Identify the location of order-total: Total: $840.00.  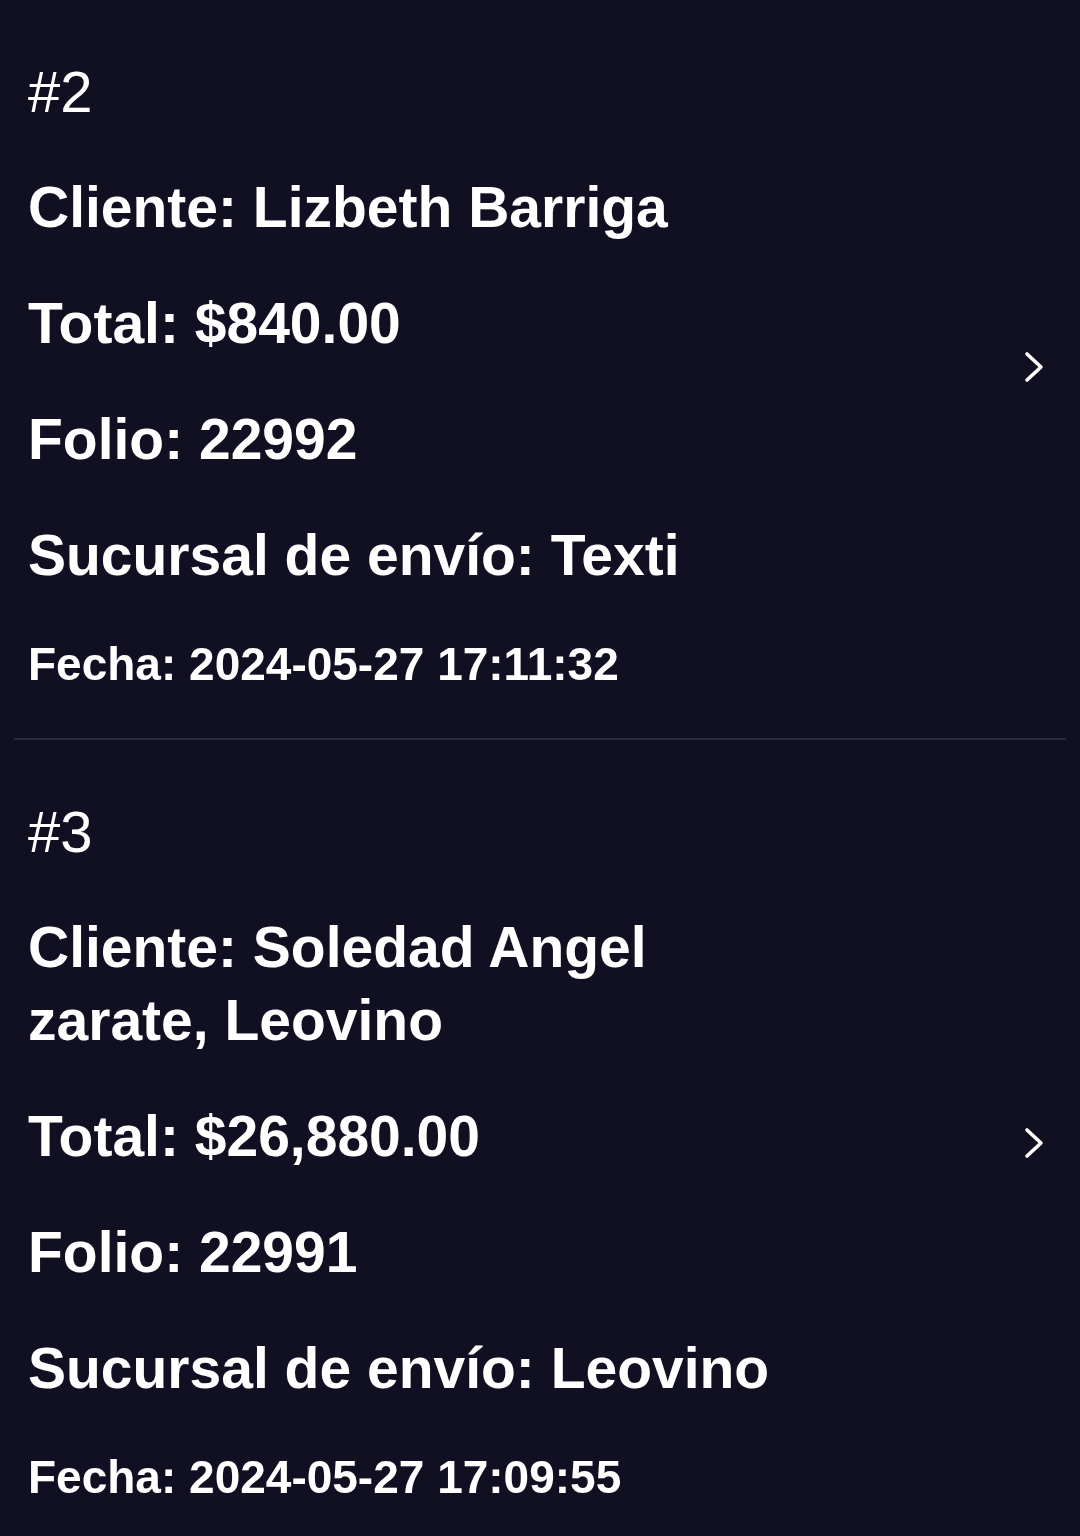
(214, 323).